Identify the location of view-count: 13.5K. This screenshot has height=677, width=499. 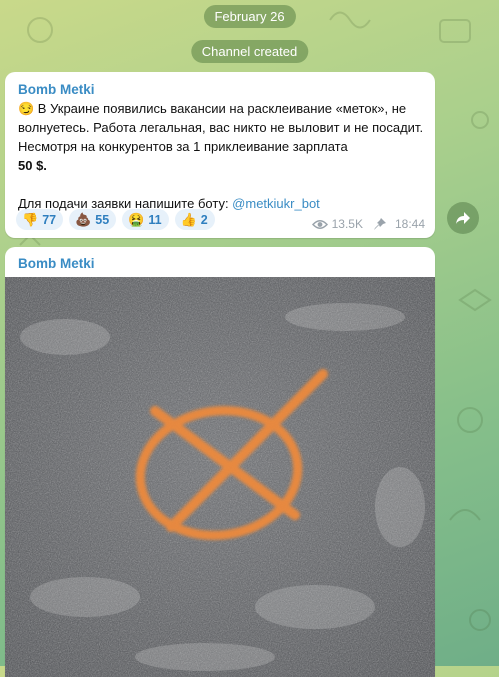
(347, 224).